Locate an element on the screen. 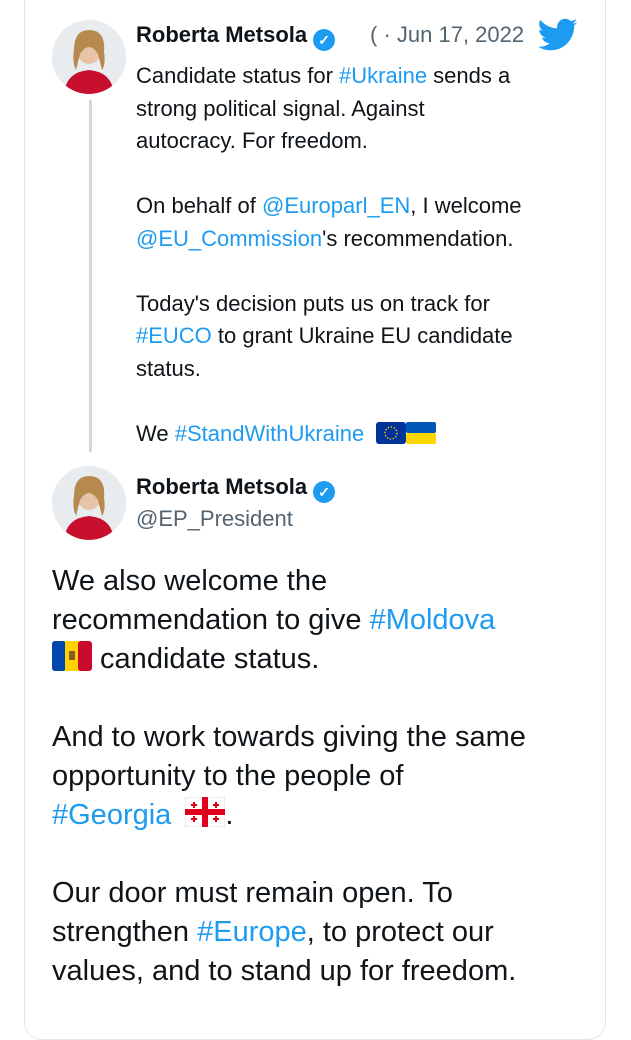  tweet2-line: strengthen #Europe, to protect our is located at coordinates (273, 932).